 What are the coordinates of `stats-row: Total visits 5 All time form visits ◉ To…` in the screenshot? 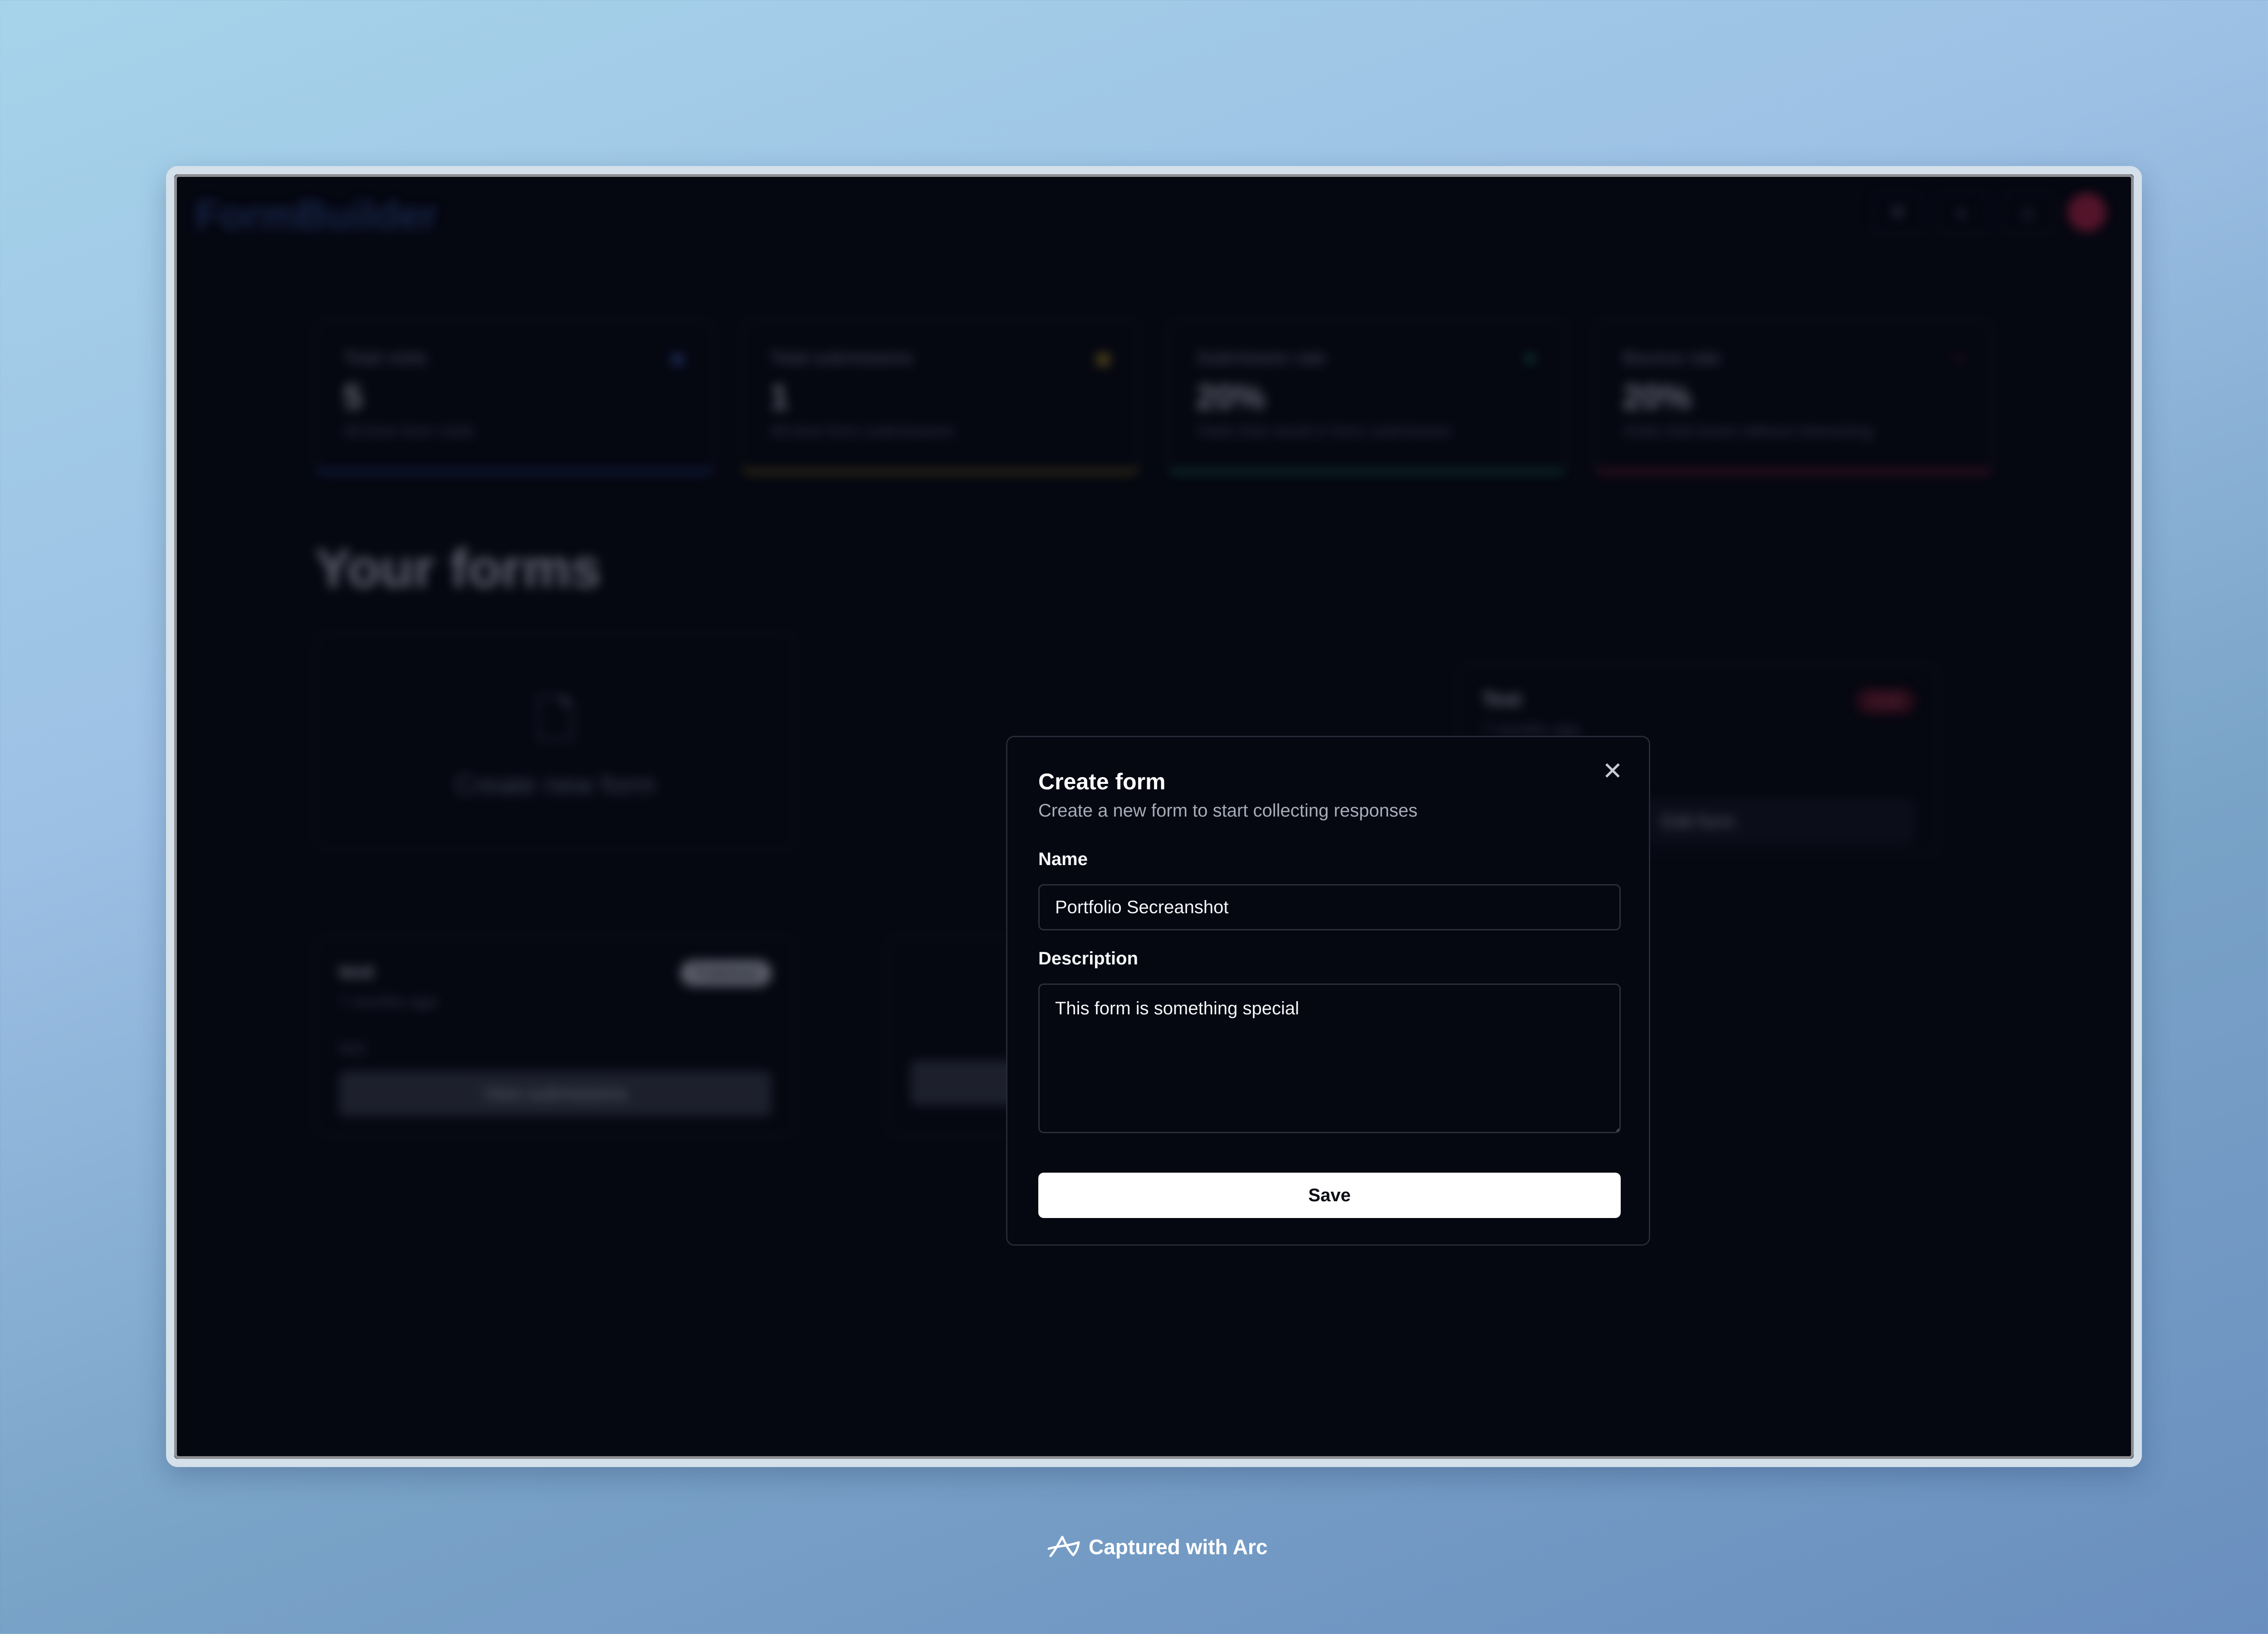 It's located at (1154, 396).